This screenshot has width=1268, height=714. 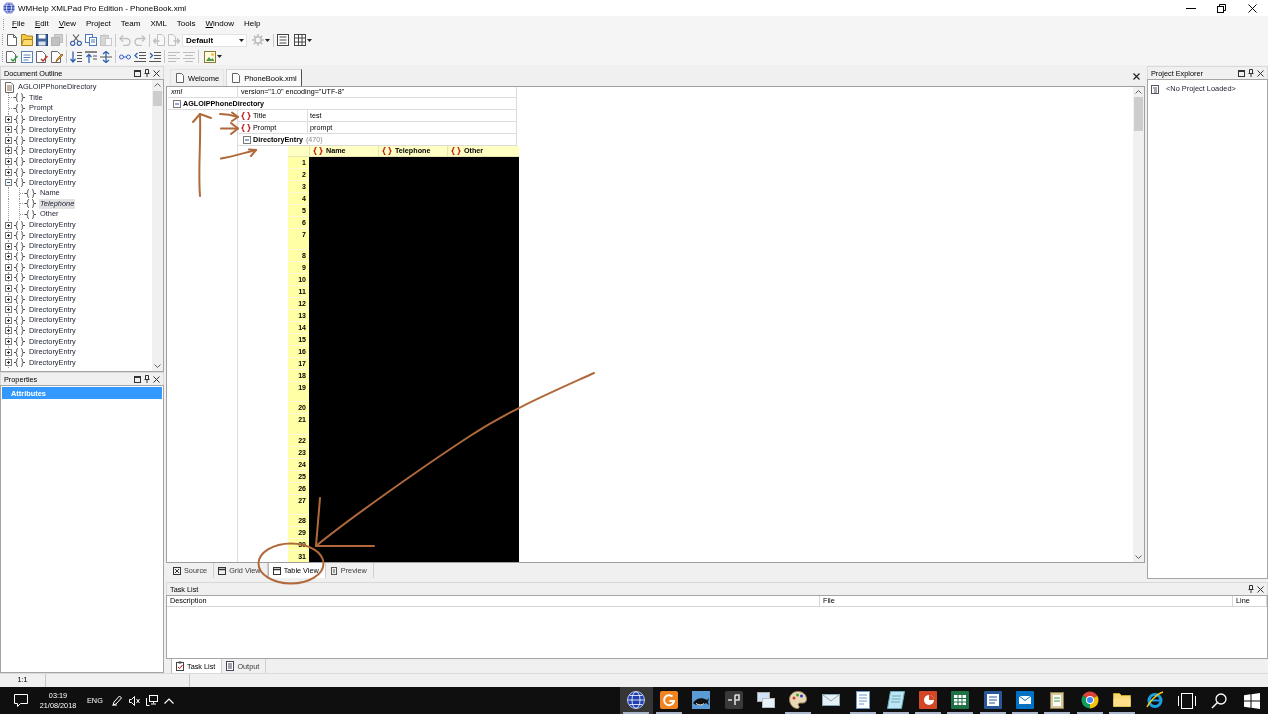 What do you see at coordinates (1154, 700) in the screenshot?
I see `swoosh-ring-icon` at bounding box center [1154, 700].